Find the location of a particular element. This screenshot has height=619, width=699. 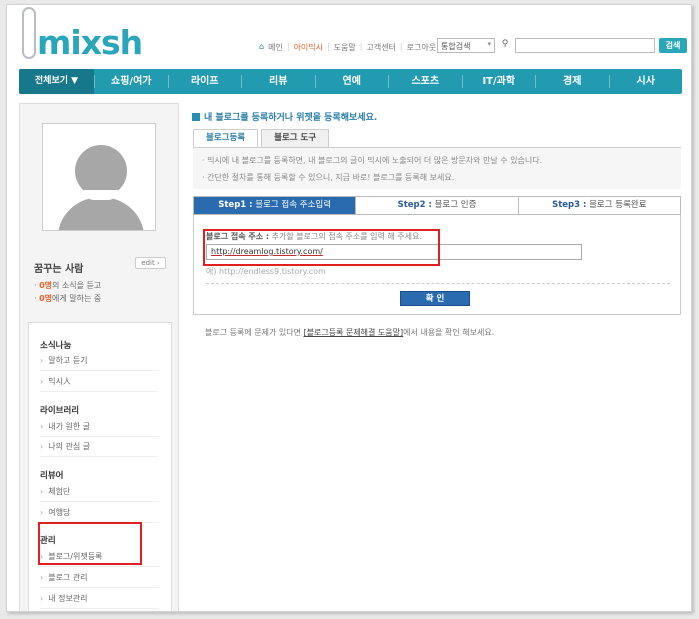

tab-bar: 블로그등록 블로그 도구 is located at coordinates (262, 138).